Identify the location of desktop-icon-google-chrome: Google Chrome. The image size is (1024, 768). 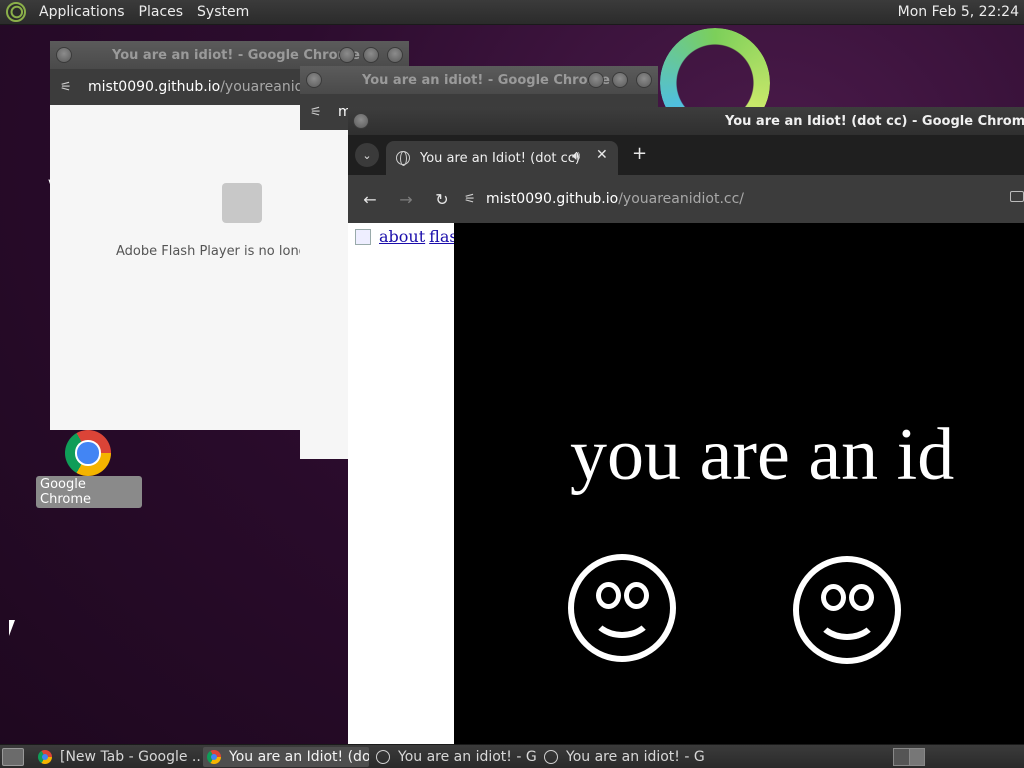
(89, 468).